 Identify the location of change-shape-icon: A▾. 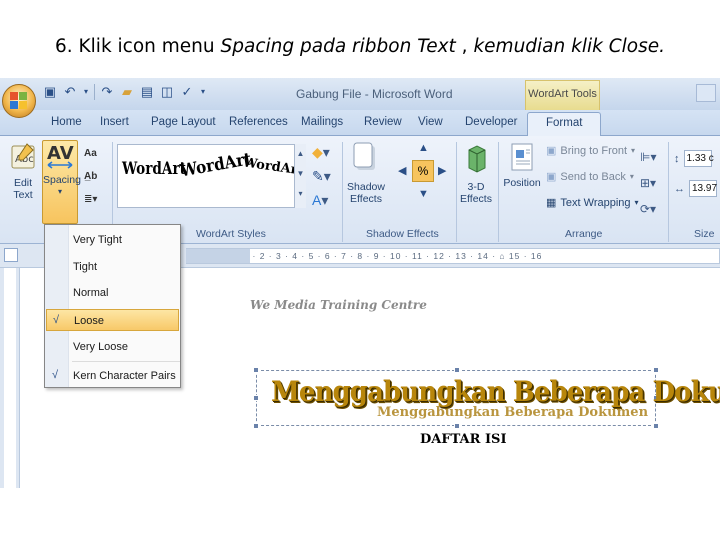
(321, 200).